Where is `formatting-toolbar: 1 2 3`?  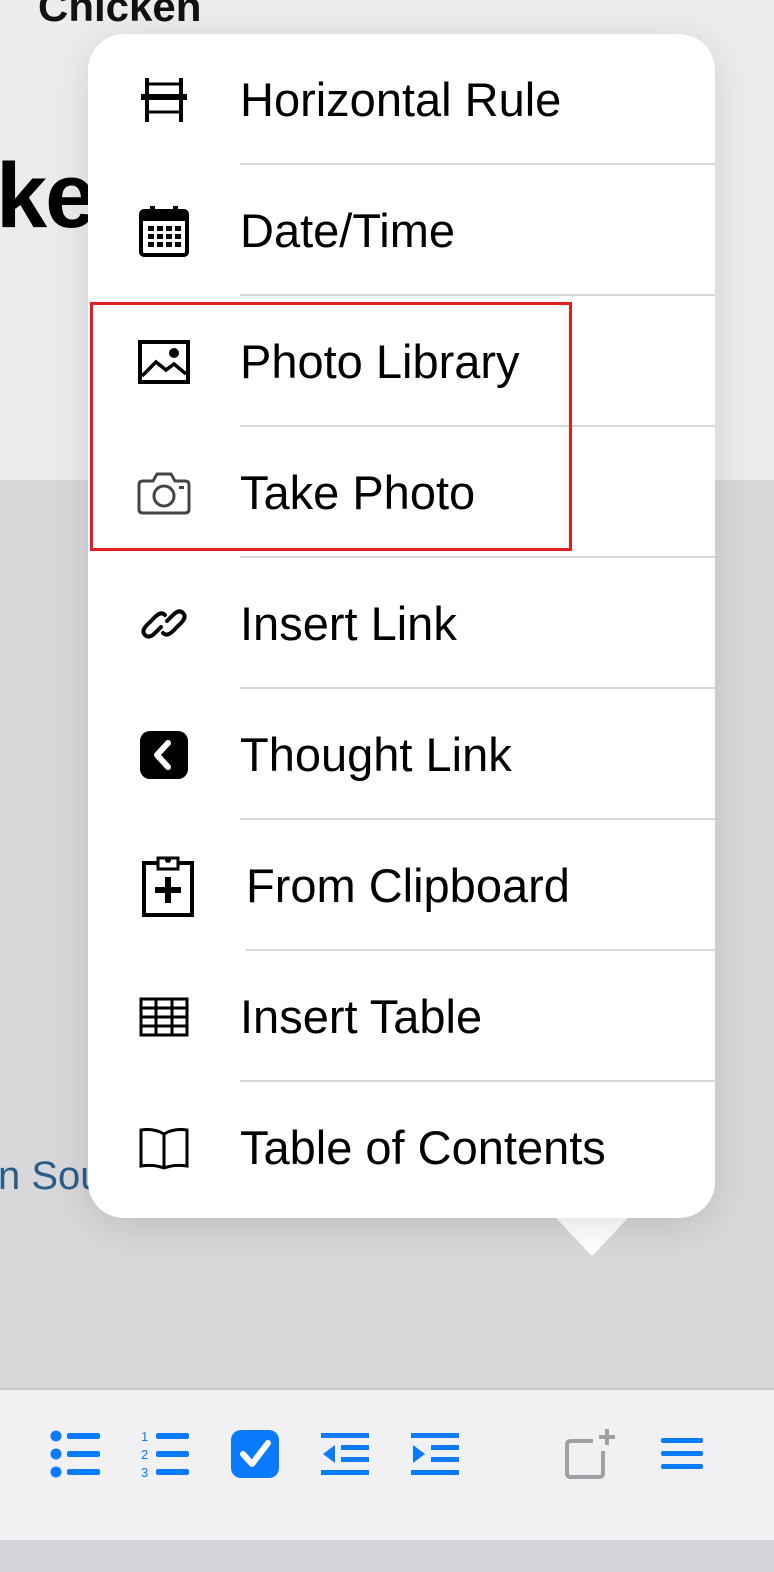 formatting-toolbar: 1 2 3 is located at coordinates (387, 1464).